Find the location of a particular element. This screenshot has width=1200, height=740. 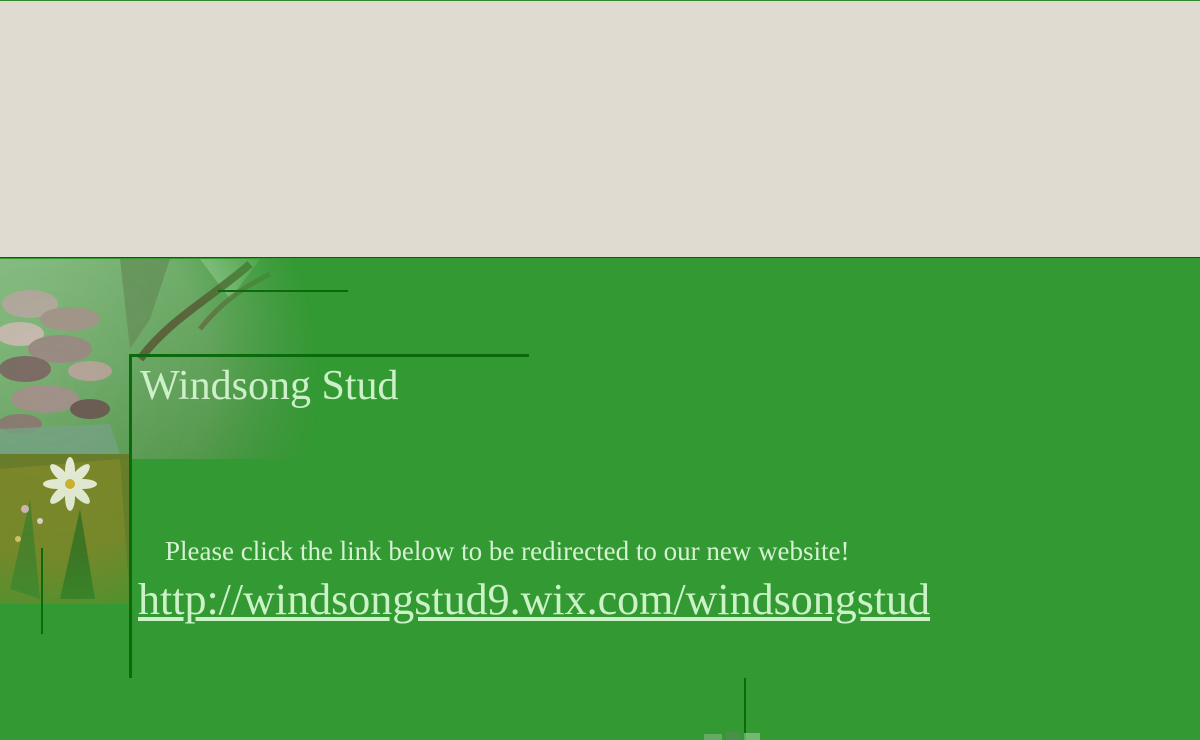

decor-line-left is located at coordinates (42, 591).